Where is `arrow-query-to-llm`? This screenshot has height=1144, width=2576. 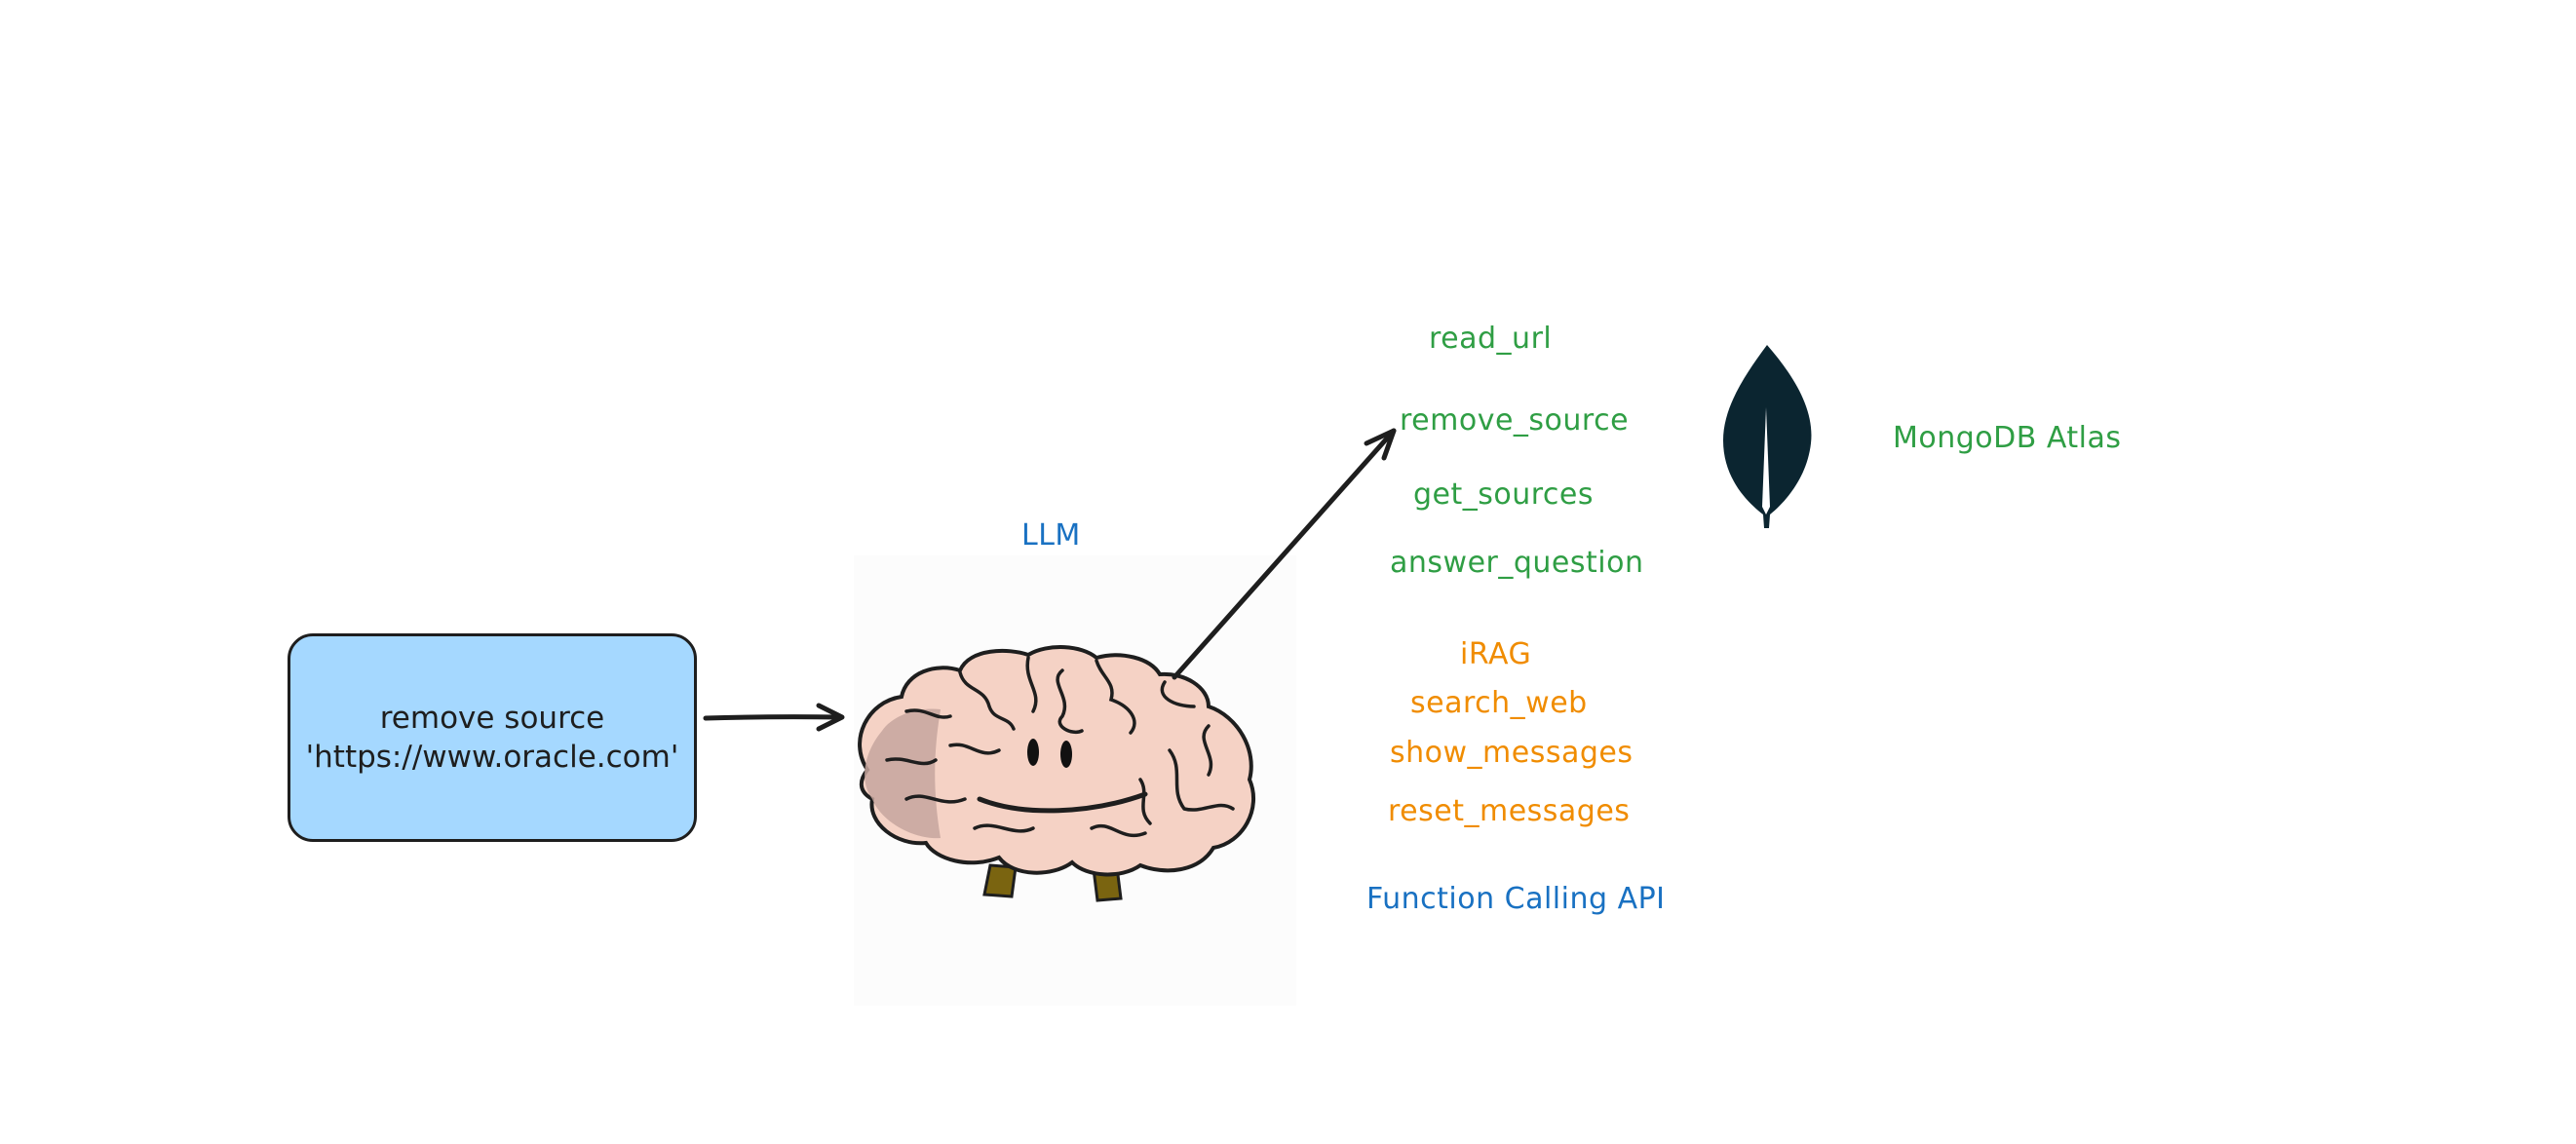
arrow-query-to-llm is located at coordinates (774, 717).